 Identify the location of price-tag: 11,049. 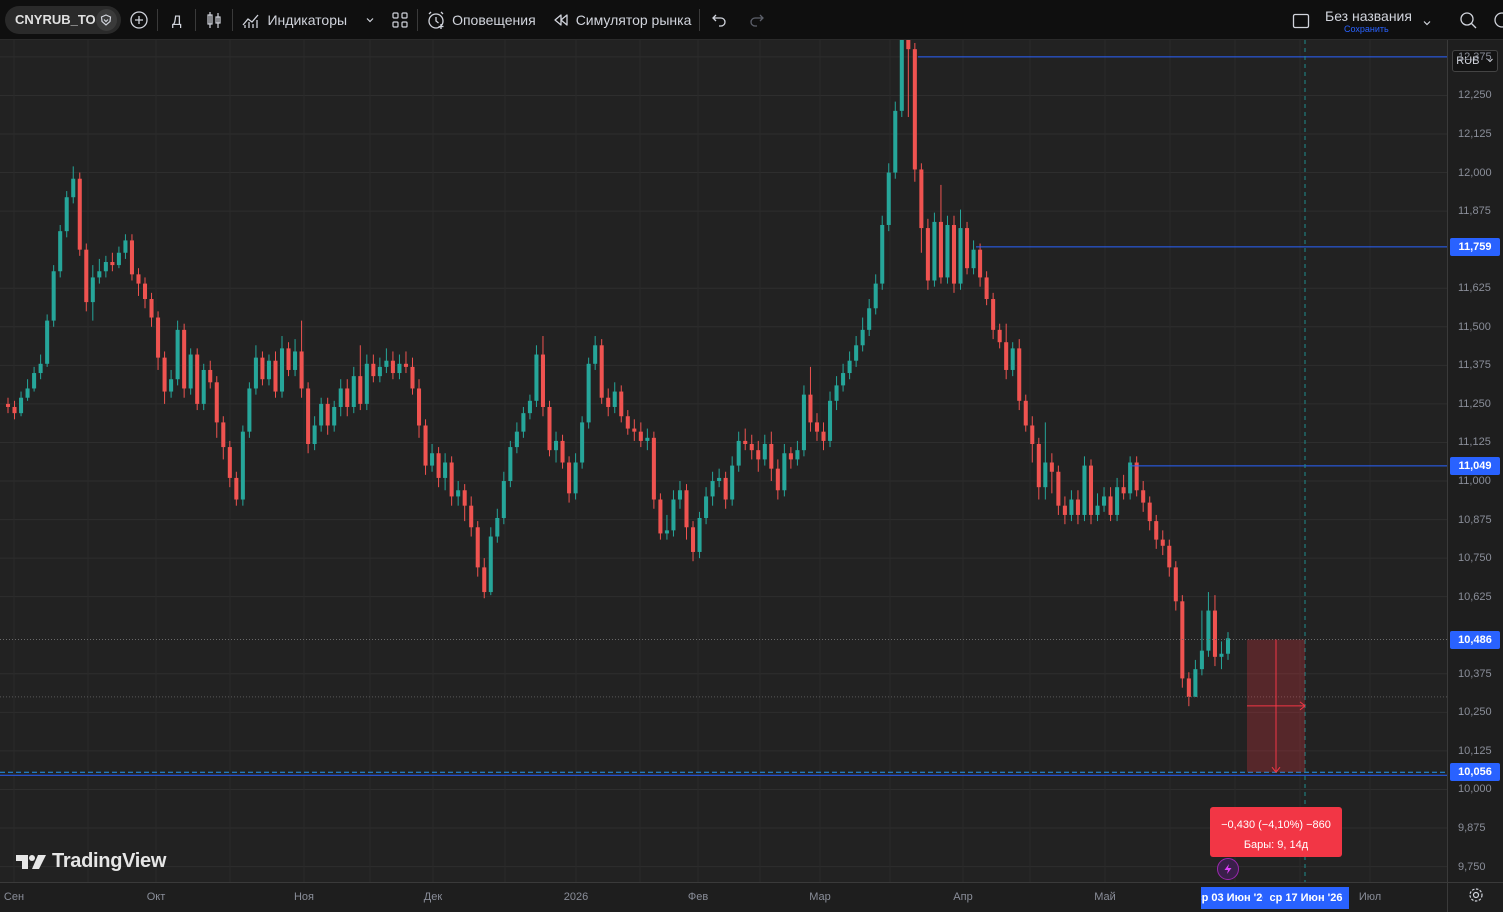
(1475, 465).